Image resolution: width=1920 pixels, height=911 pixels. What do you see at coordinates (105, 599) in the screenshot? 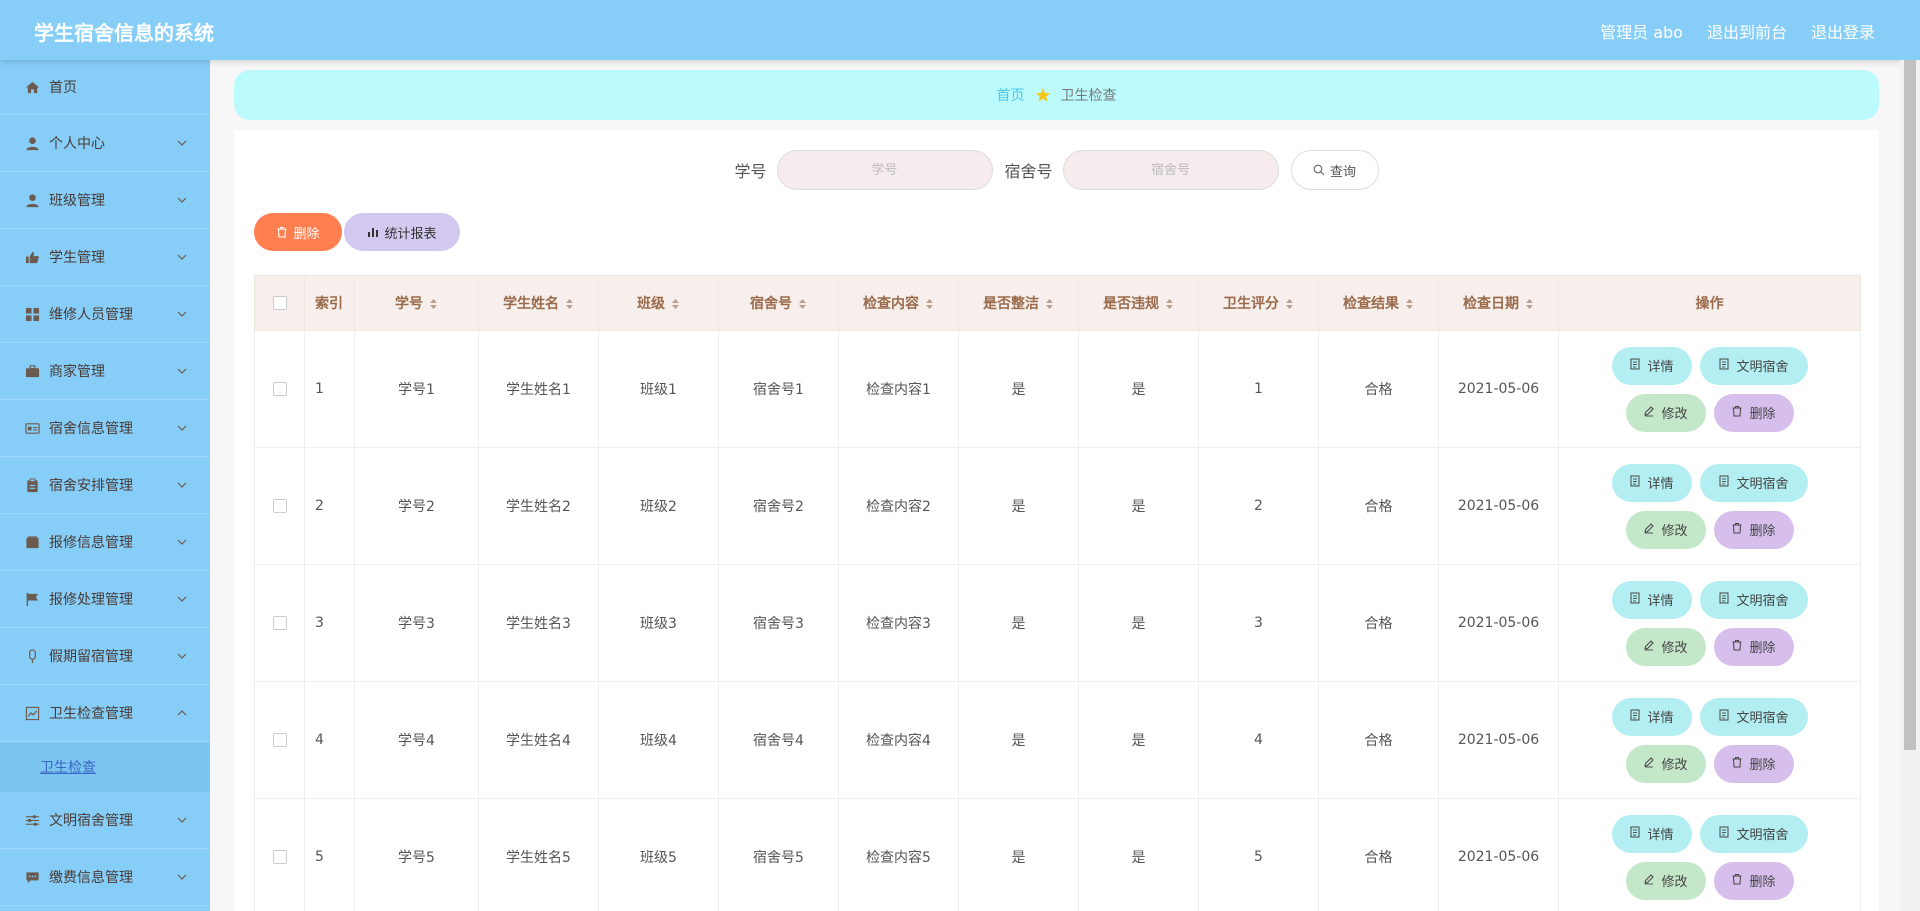
I see `sidebar-item-repair-process: 报修处理管理` at bounding box center [105, 599].